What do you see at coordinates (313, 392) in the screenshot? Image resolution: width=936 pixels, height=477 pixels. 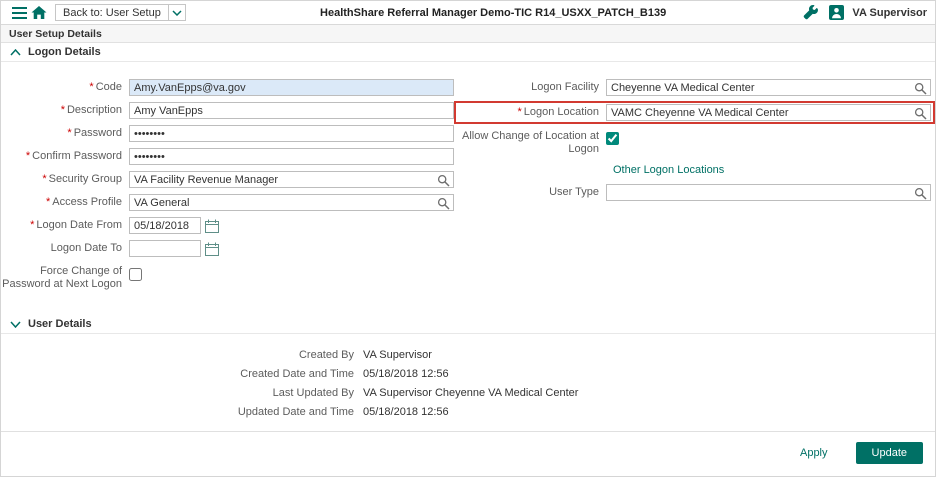 I see `last-updated-by-label: Last Updated By` at bounding box center [313, 392].